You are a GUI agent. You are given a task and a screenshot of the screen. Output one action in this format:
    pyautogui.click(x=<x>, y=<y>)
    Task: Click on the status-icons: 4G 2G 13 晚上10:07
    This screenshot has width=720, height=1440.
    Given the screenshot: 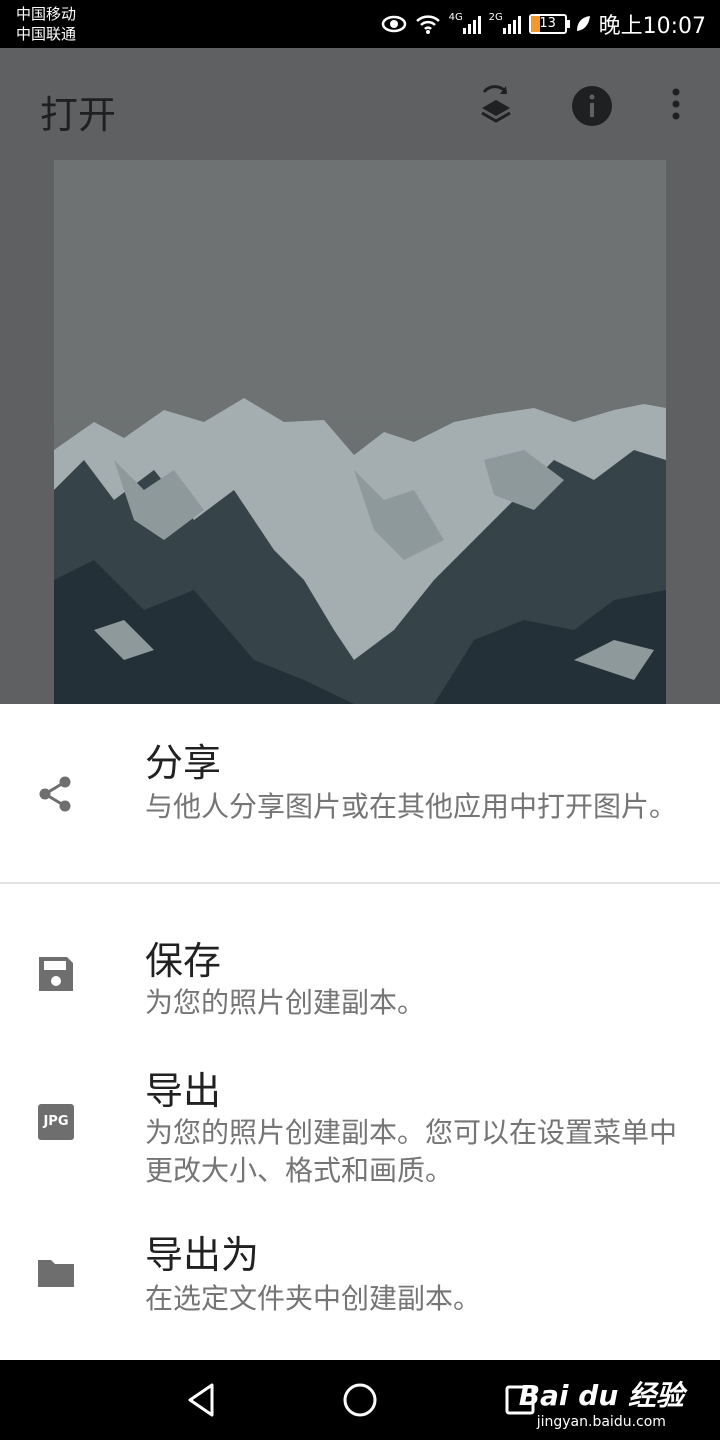 What is the action you would take?
    pyautogui.click(x=543, y=24)
    